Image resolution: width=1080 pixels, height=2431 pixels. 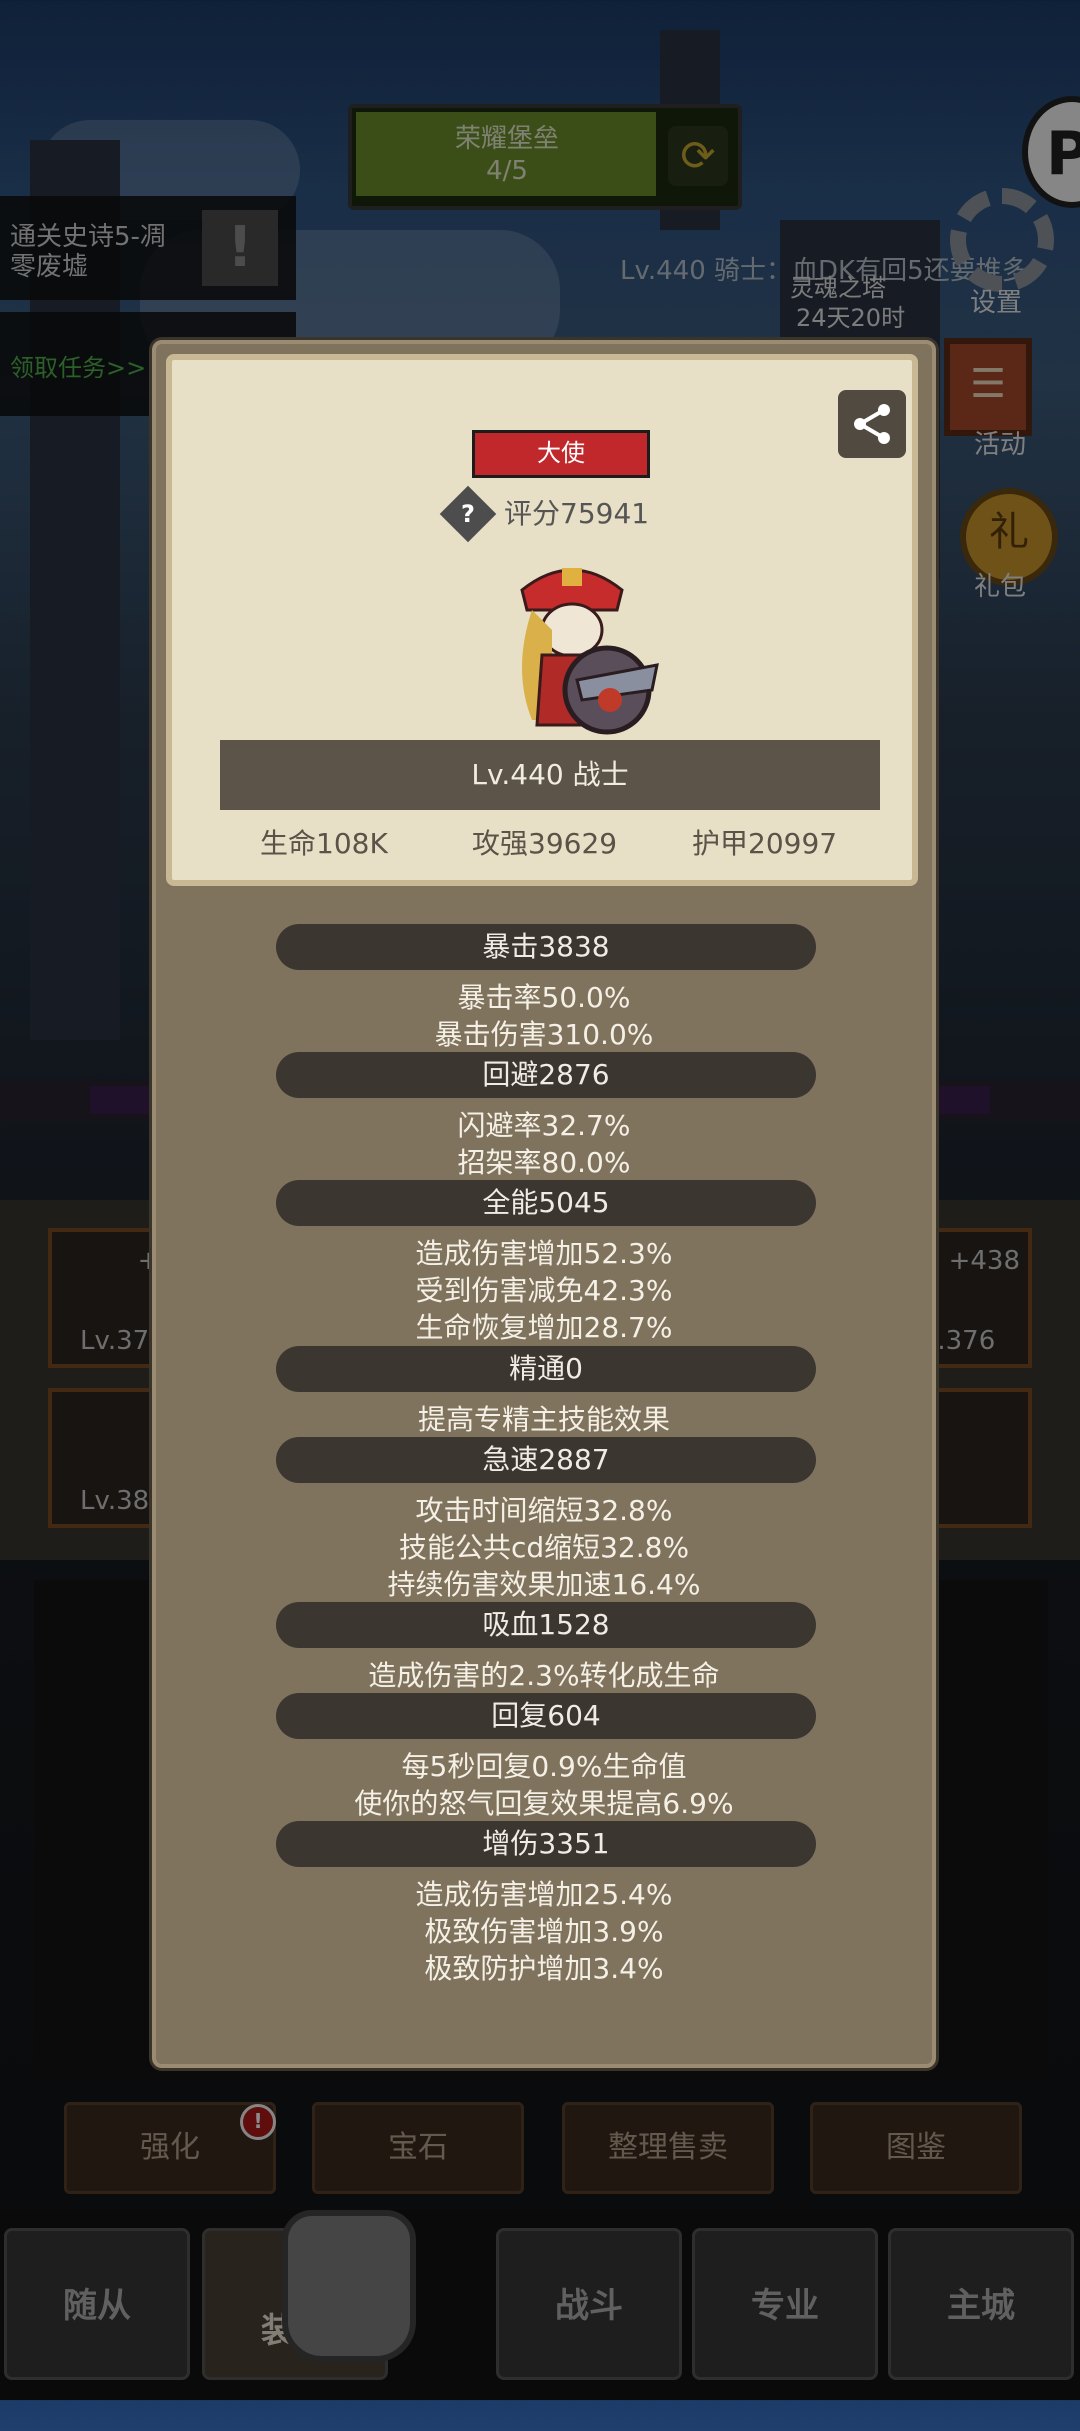 What do you see at coordinates (561, 454) in the screenshot?
I see `player-title-tag: 大使` at bounding box center [561, 454].